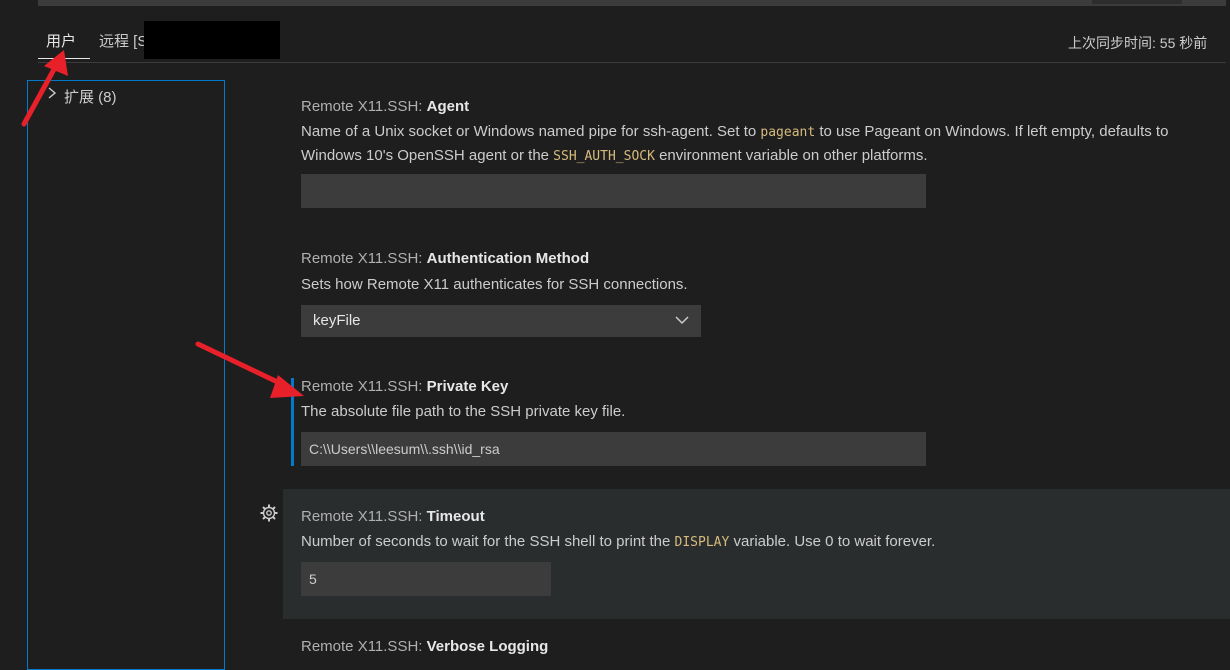 Image resolution: width=1230 pixels, height=670 pixels. What do you see at coordinates (44, 88) in the screenshot?
I see `annotation-arrow-user-tab` at bounding box center [44, 88].